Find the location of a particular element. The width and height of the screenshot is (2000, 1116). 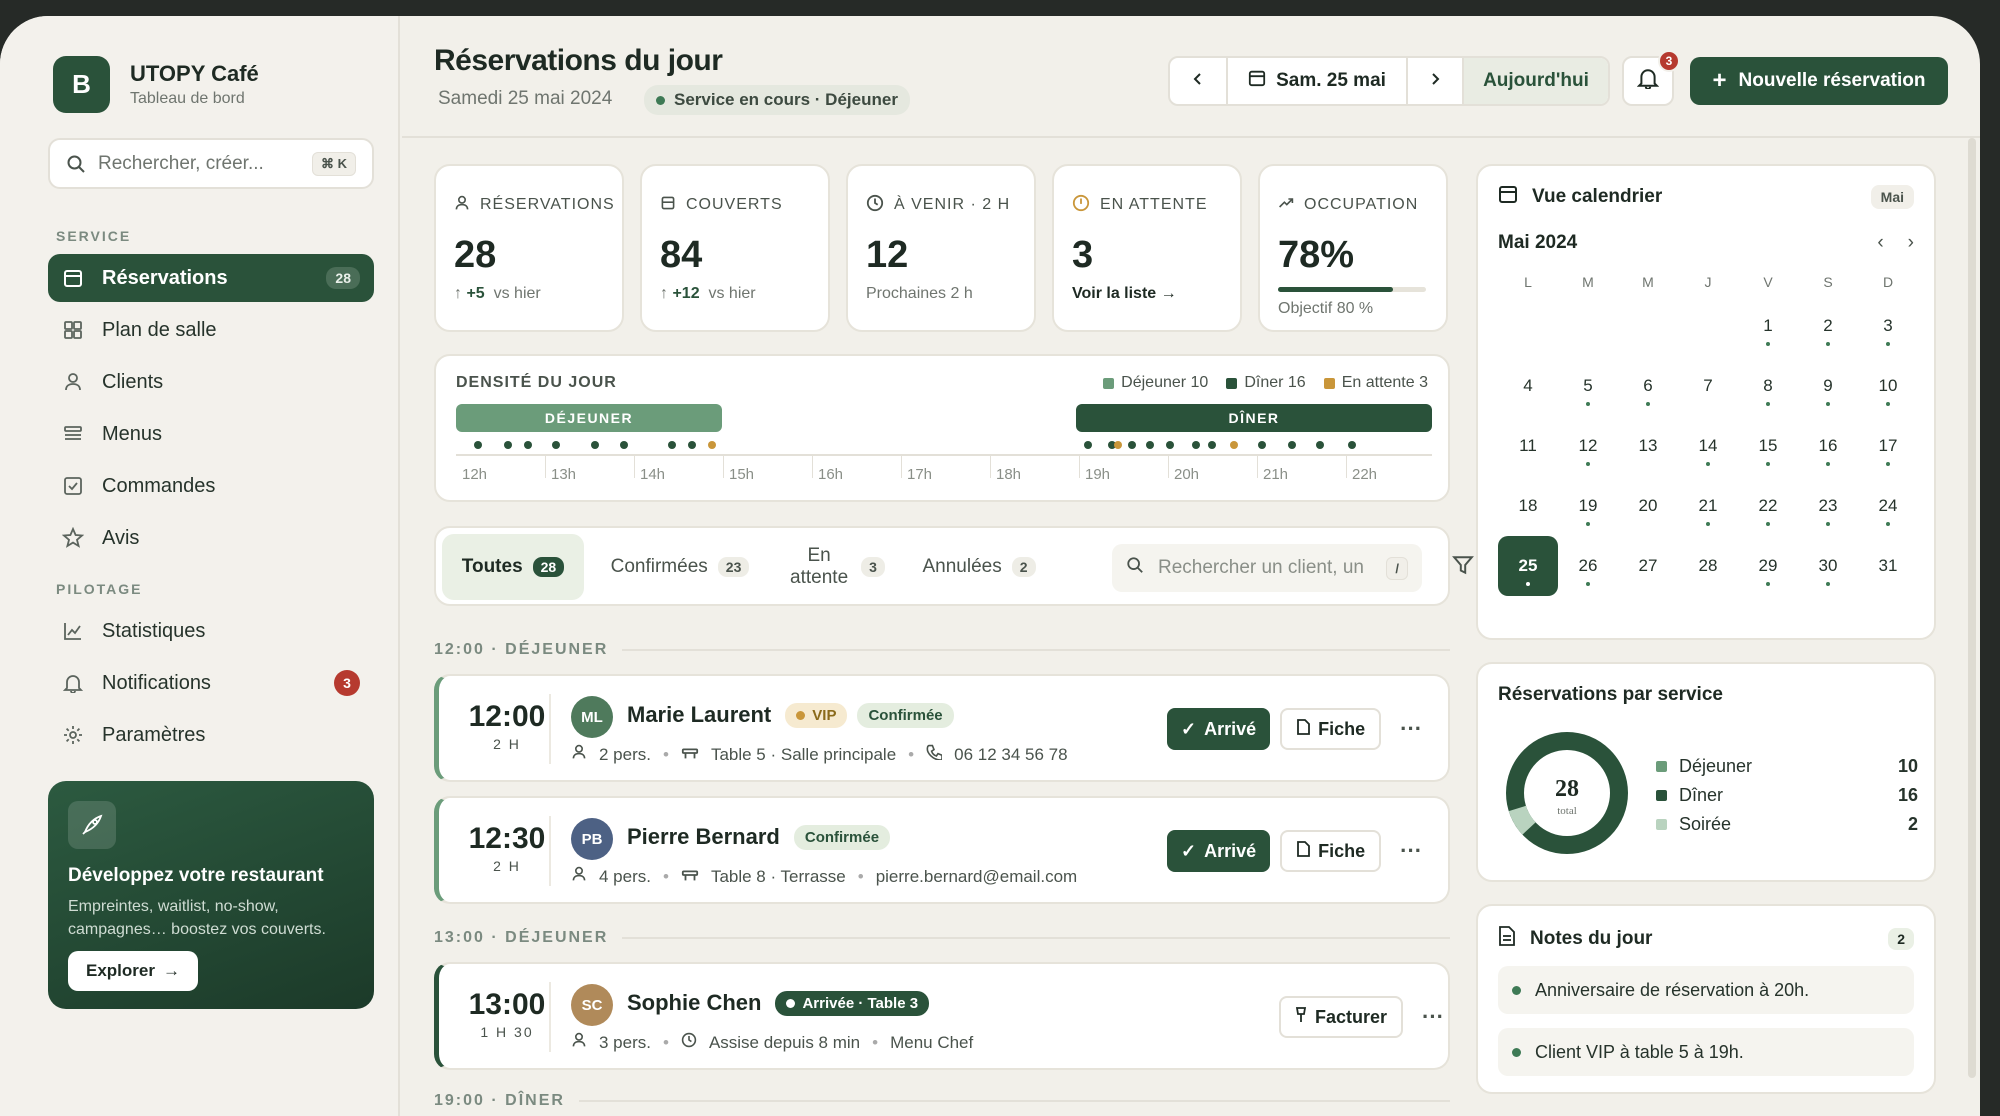

sidebar-item-settings: Paramètres is located at coordinates (211, 735).